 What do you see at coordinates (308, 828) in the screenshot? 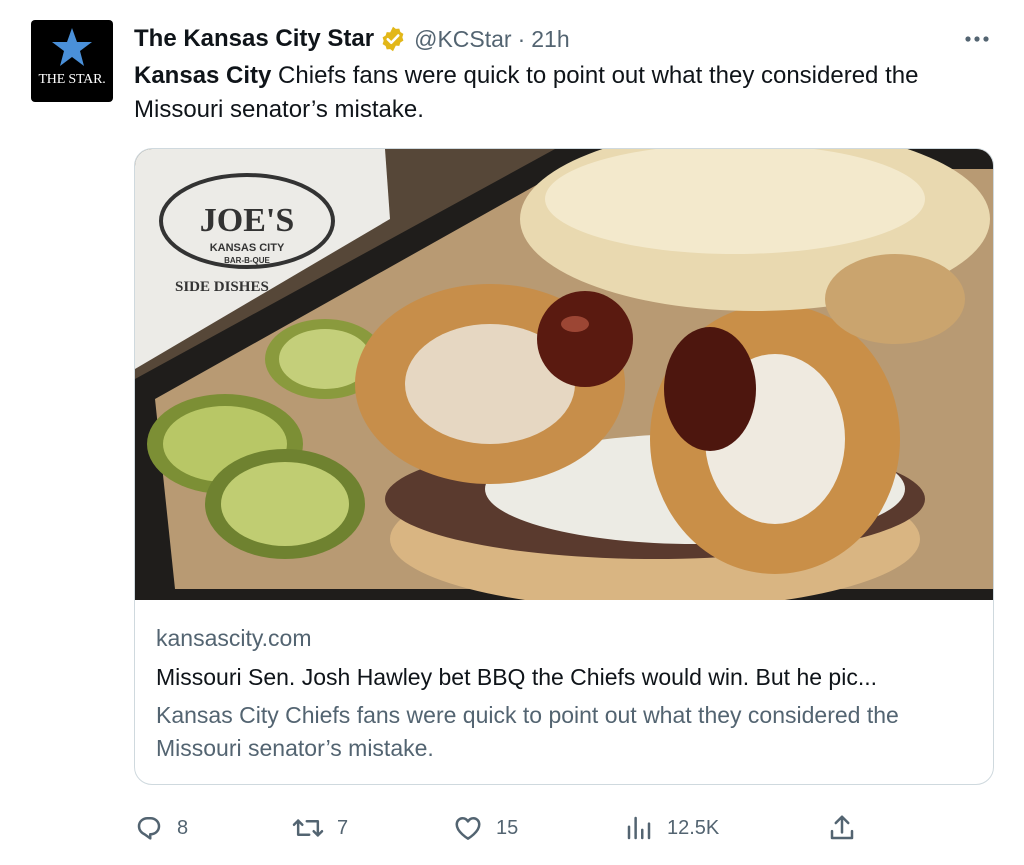
I see `repost-icon` at bounding box center [308, 828].